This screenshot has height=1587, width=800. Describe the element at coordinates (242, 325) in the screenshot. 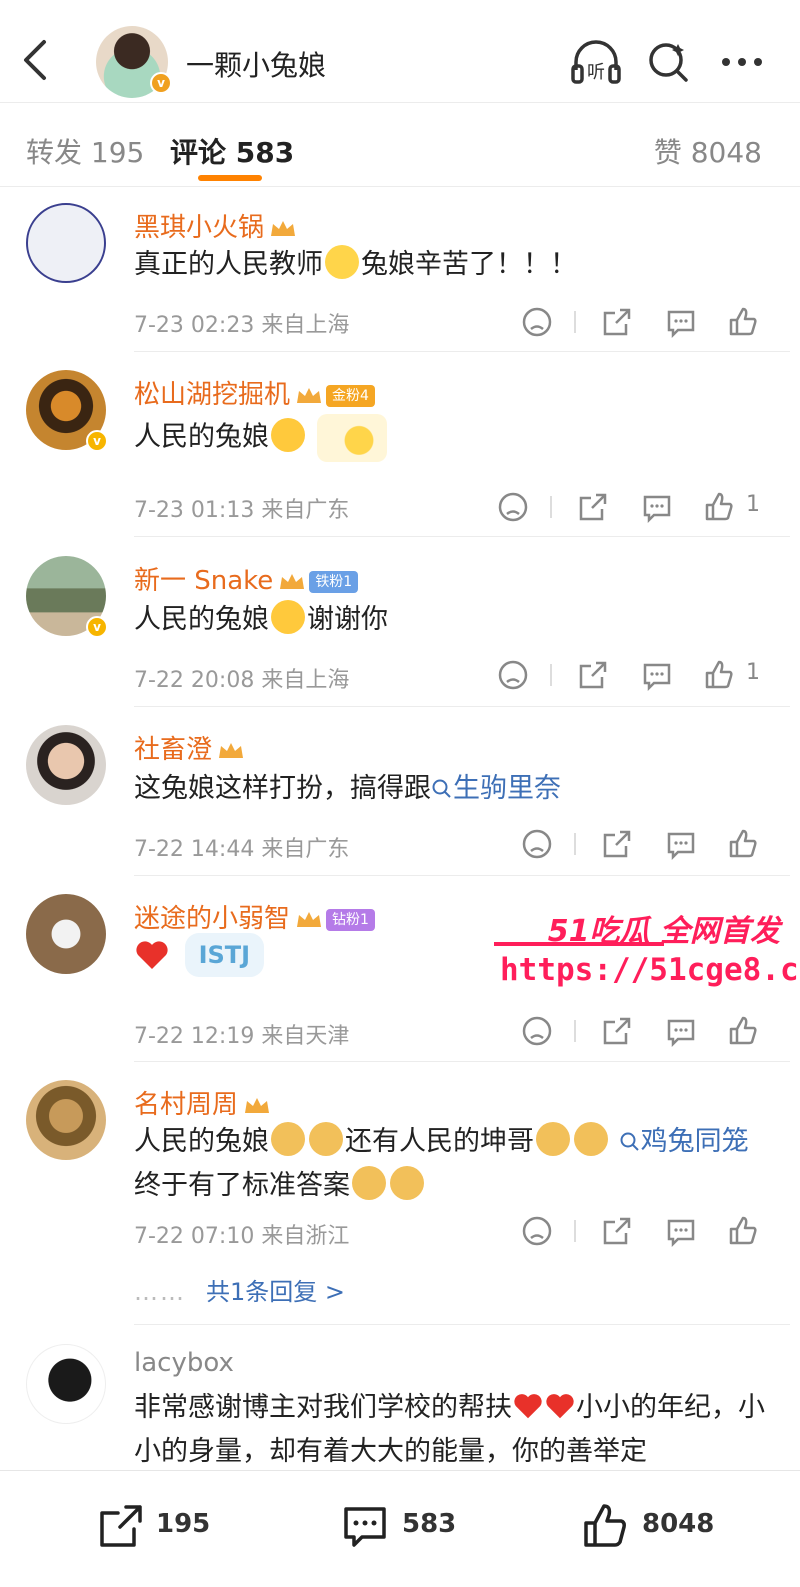

I see `comment-meta: 7-23 02:23 来自上海` at that location.